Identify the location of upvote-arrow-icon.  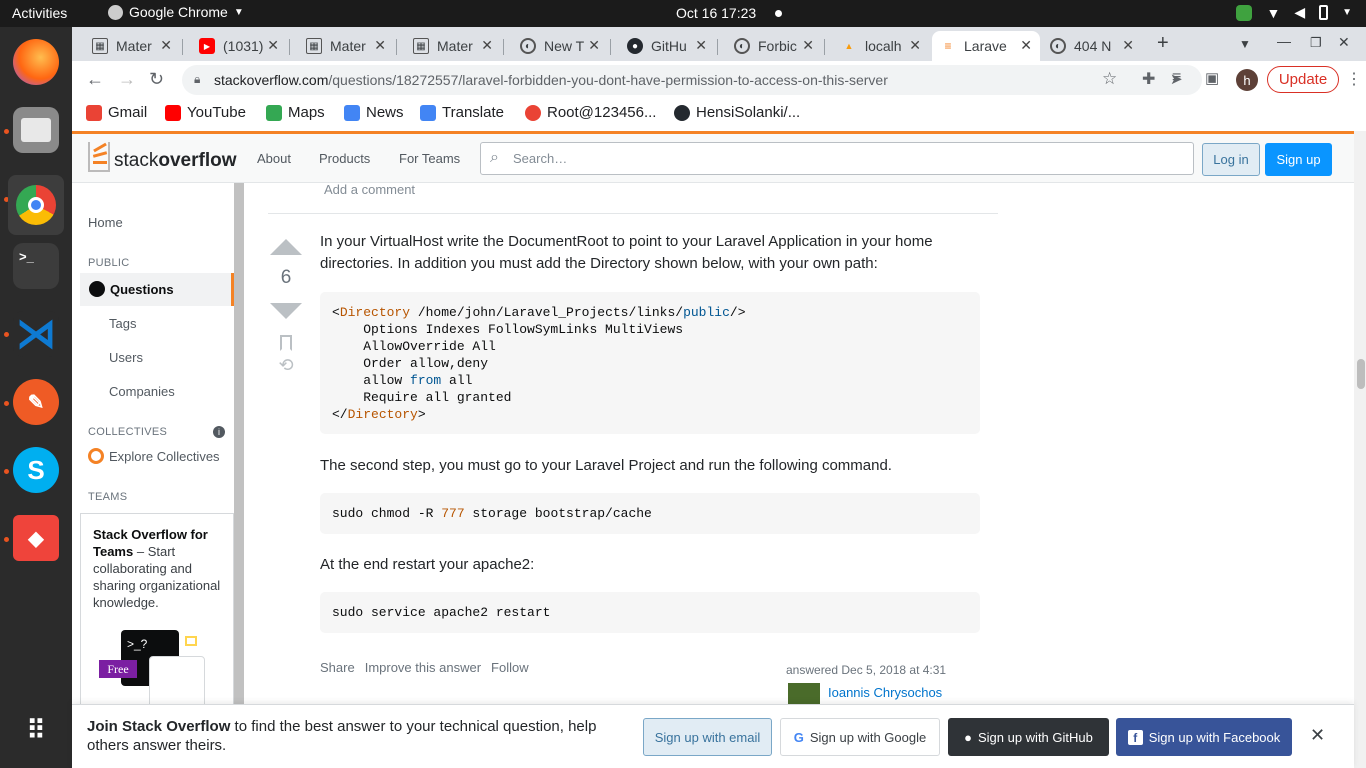
(286, 247).